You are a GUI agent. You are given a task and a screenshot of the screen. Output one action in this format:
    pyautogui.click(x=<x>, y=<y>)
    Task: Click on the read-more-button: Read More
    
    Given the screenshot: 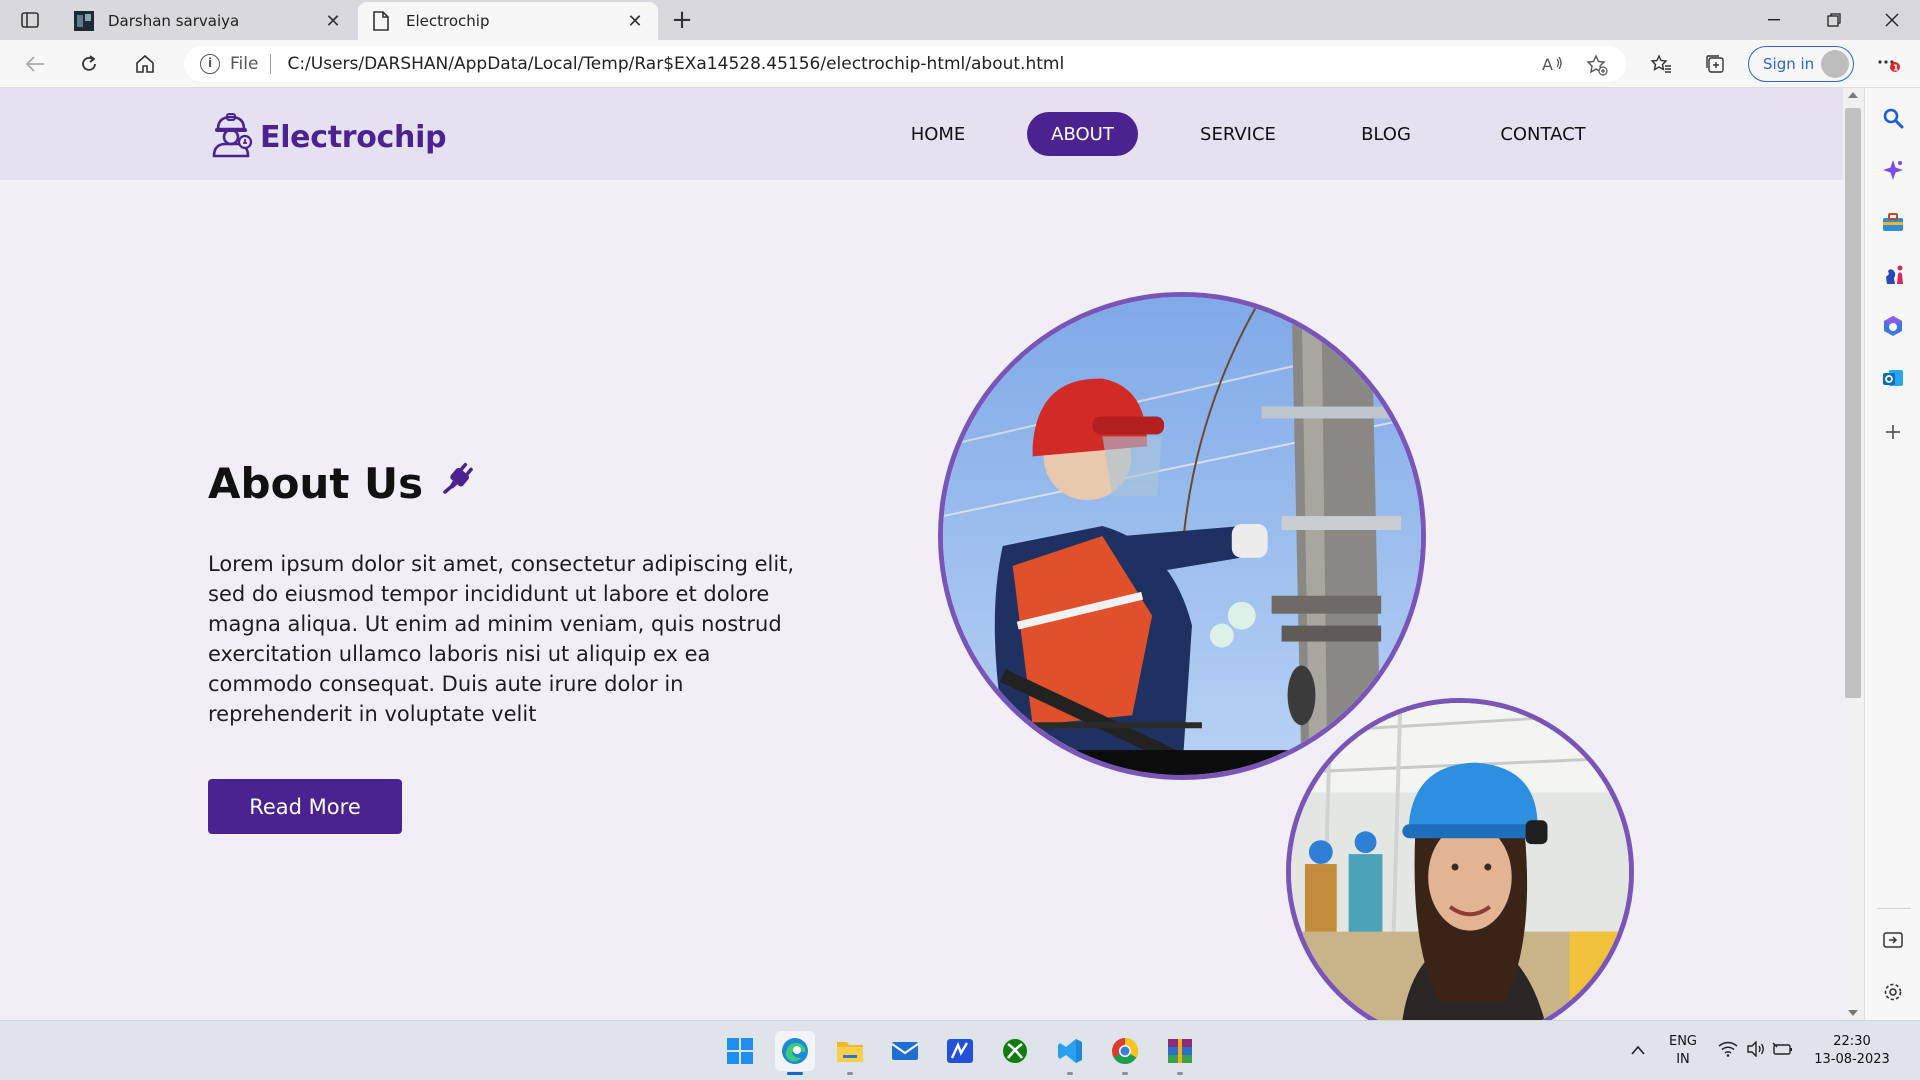 What is the action you would take?
    pyautogui.click(x=305, y=806)
    